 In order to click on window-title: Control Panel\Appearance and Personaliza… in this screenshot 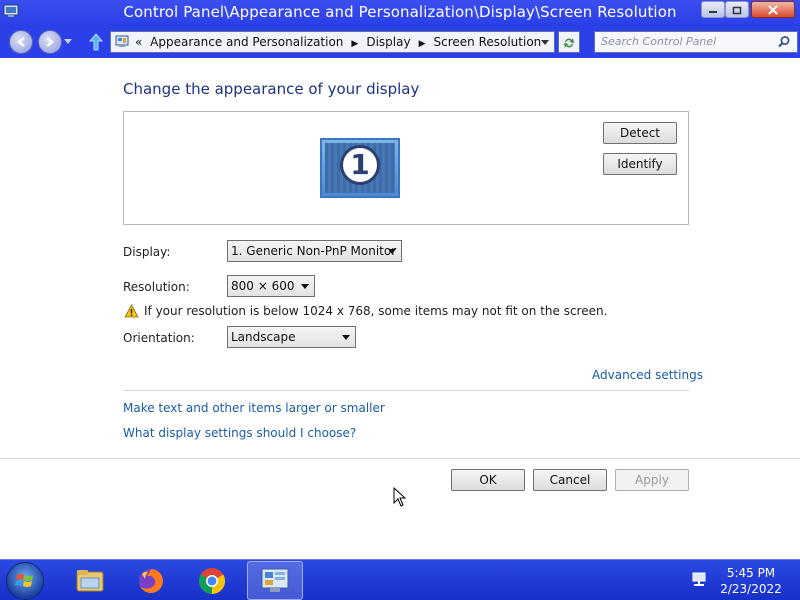, I will do `click(400, 12)`.